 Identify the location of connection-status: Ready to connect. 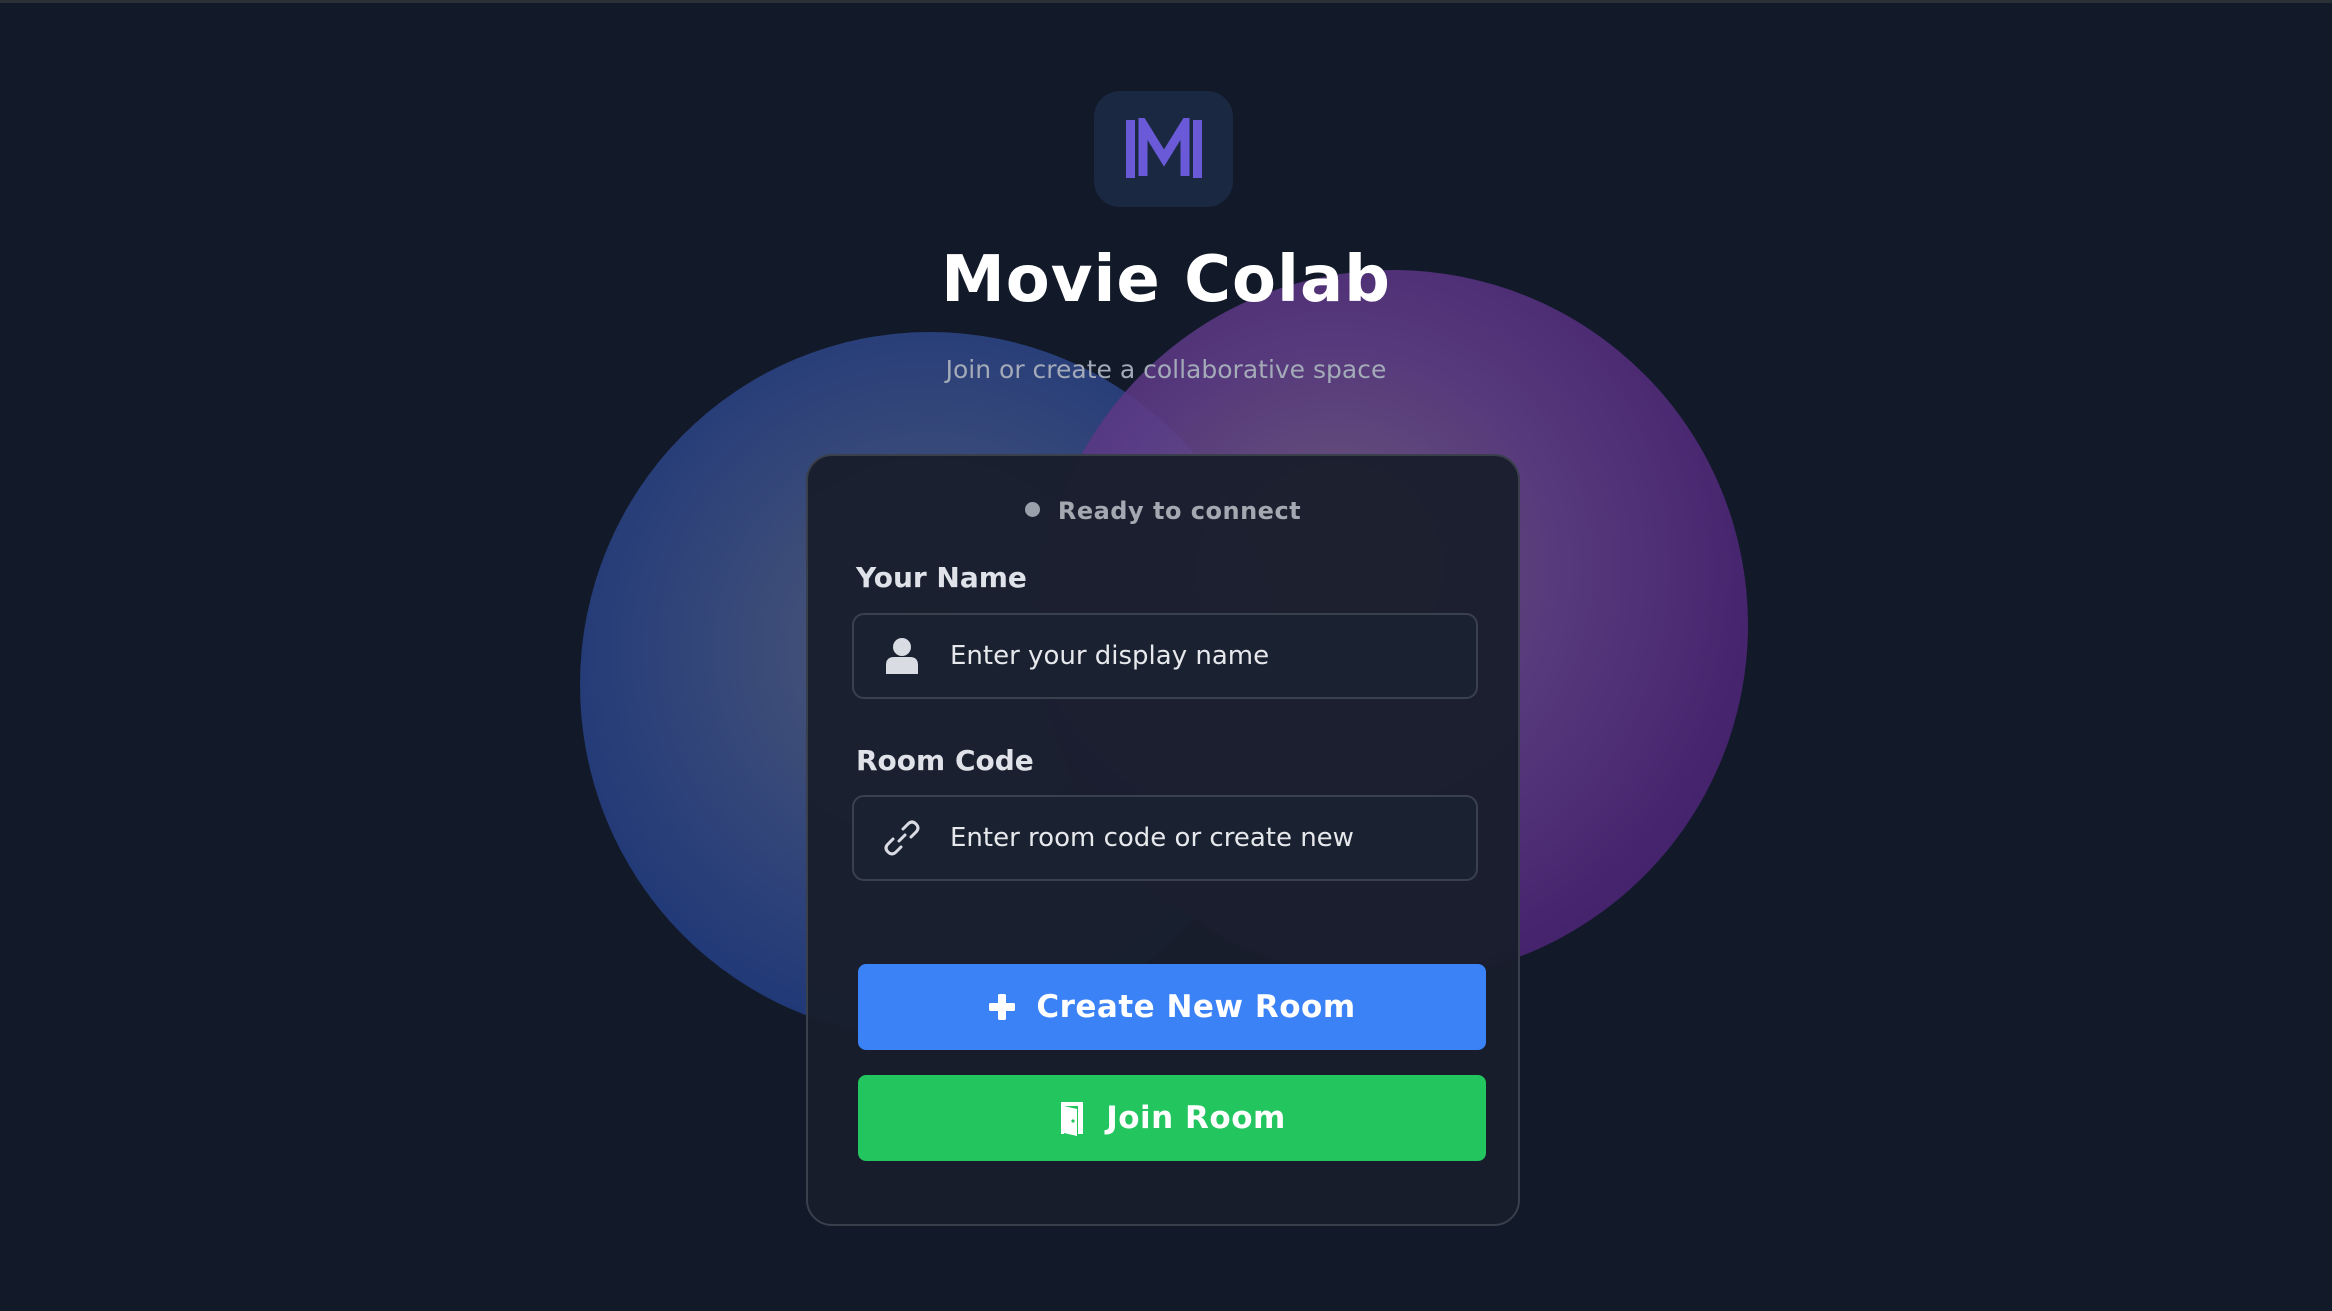
(1163, 511).